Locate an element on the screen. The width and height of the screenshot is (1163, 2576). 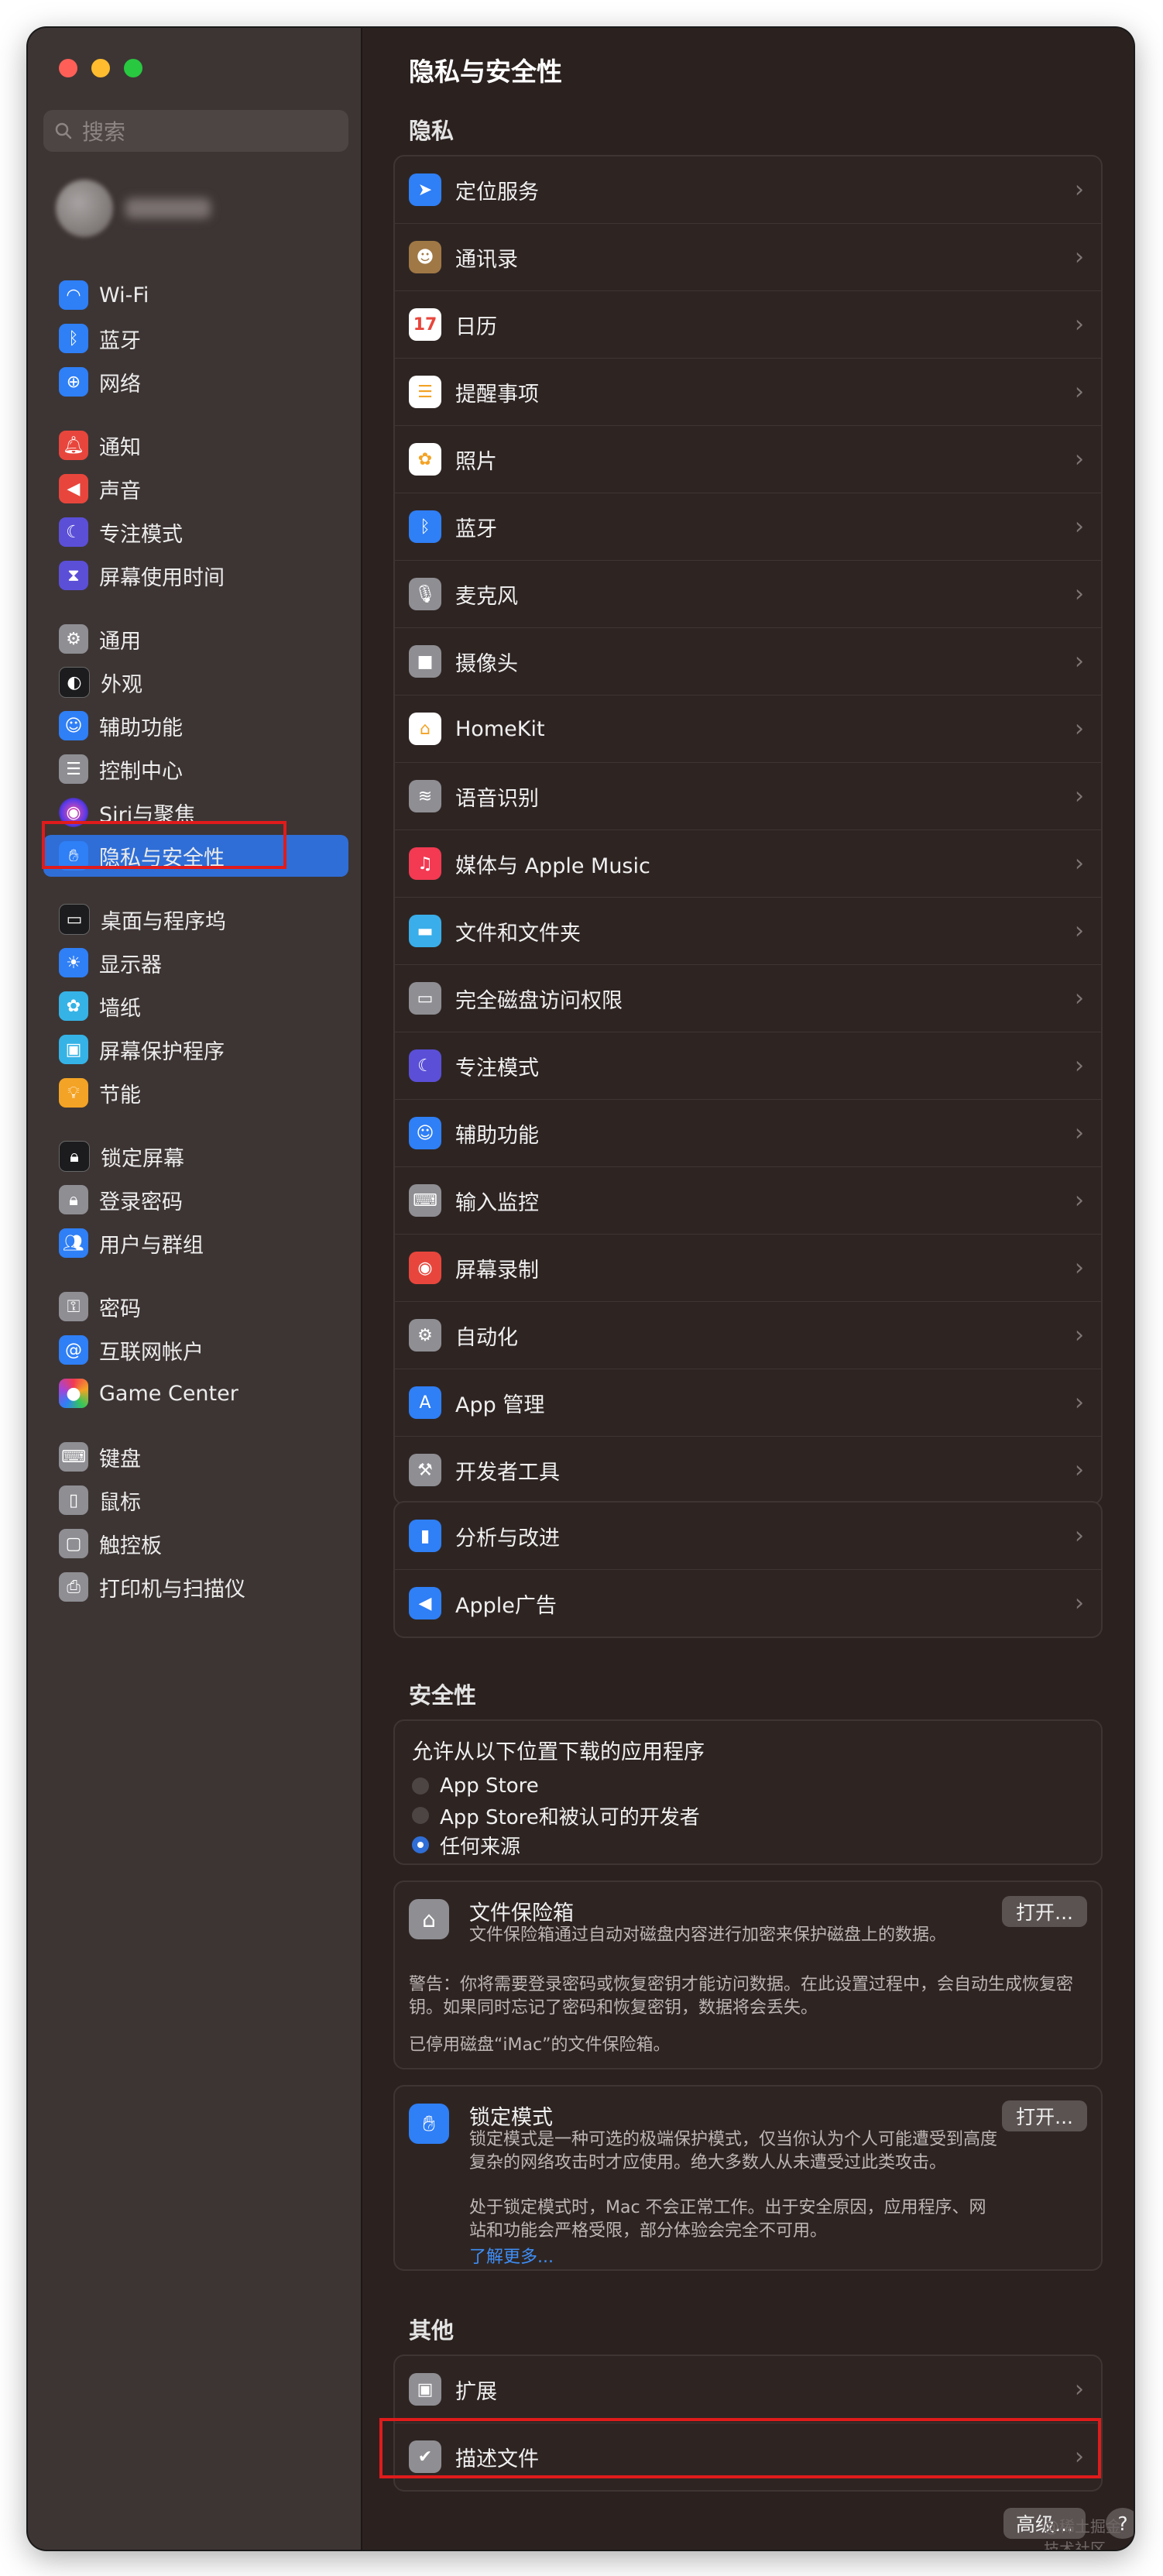
sidebar-item-general: ⚙ 通用 is located at coordinates (196, 639).